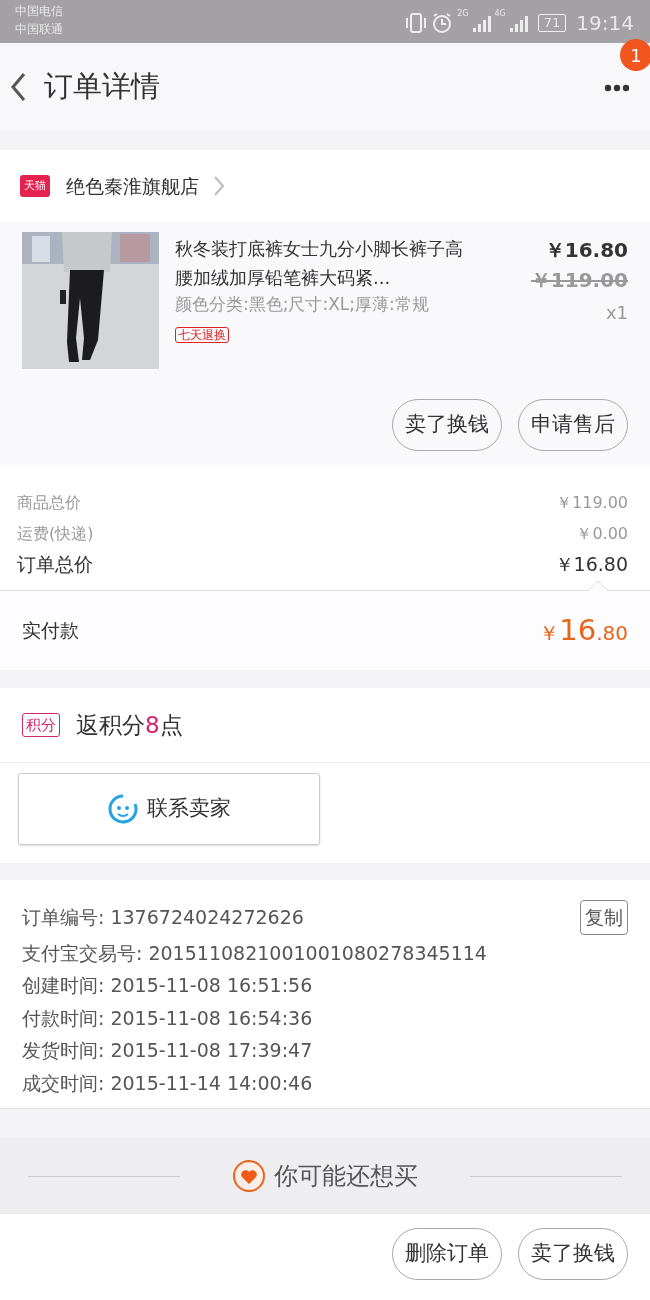  Describe the element at coordinates (169, 809) in the screenshot. I see `contact-seller-button: 联系卖家` at that location.